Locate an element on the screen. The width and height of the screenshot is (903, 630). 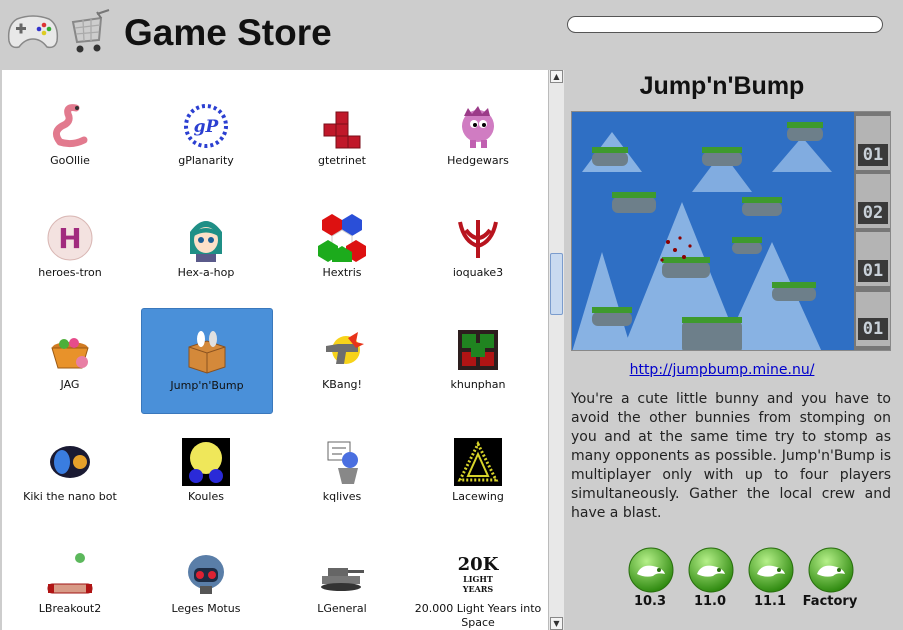
game-tile: Hex-a-hop is located at coordinates (206, 248).